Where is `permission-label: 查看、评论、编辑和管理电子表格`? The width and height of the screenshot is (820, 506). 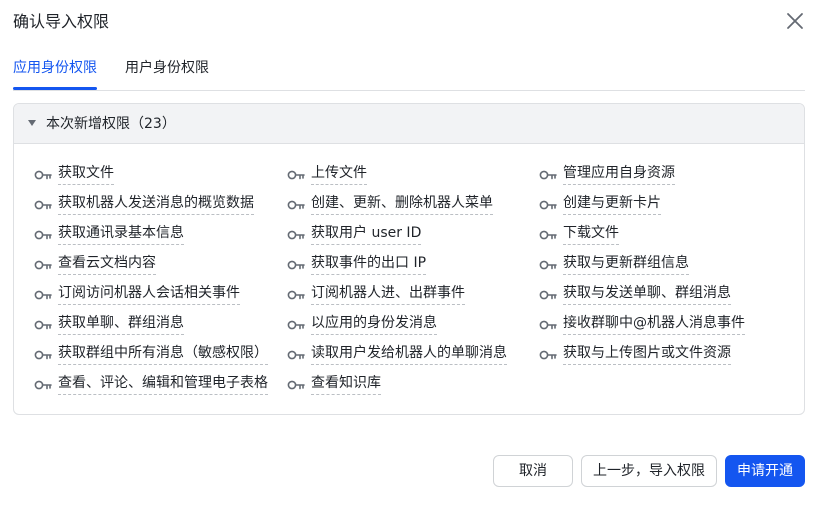
permission-label: 查看、评论、编辑和管理电子表格 is located at coordinates (163, 384).